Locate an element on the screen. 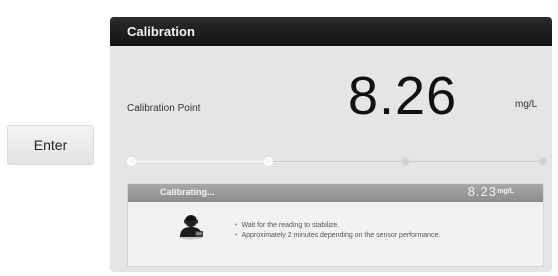 This screenshot has width=558, height=276. calibration-point-label: Calibration Point is located at coordinates (164, 108).